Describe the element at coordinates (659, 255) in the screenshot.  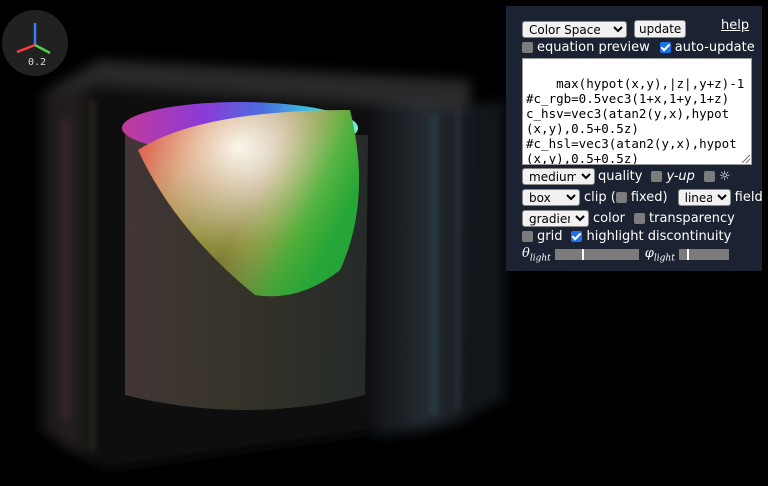
I see `phi-light-label: φlight` at that location.